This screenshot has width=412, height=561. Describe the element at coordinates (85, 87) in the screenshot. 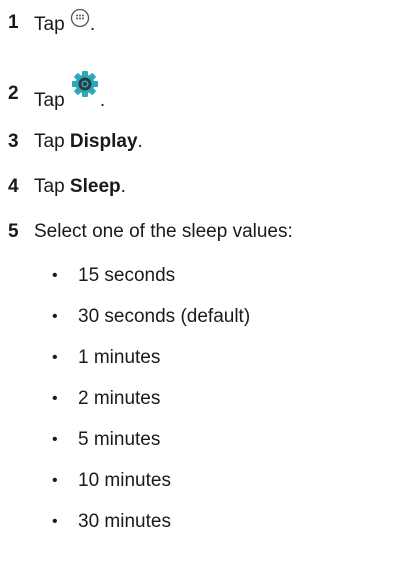

I see `settings-gear-icon` at that location.